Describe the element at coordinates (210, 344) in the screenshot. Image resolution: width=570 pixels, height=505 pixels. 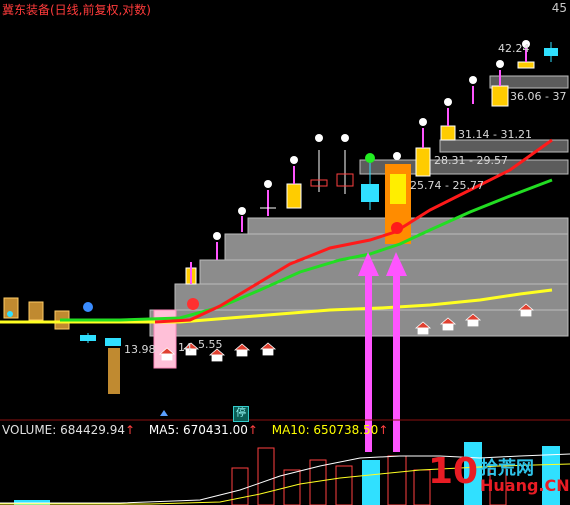
I see `price-label: 5.55` at that location.